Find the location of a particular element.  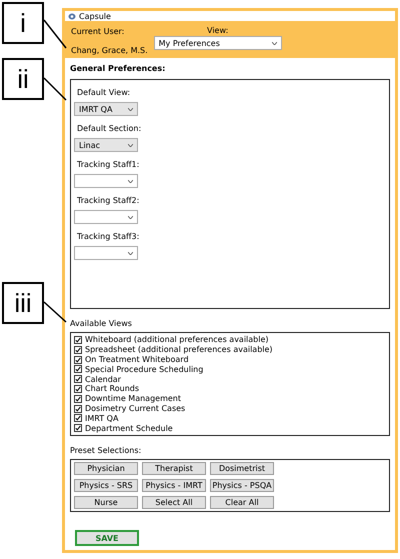

field-label: Tracking Staff2: is located at coordinates (108, 201).